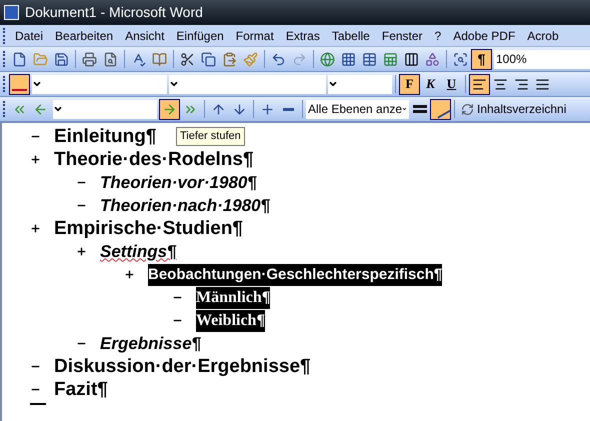  I want to click on window-title: Dokument1 - Microsoft Word, so click(114, 12).